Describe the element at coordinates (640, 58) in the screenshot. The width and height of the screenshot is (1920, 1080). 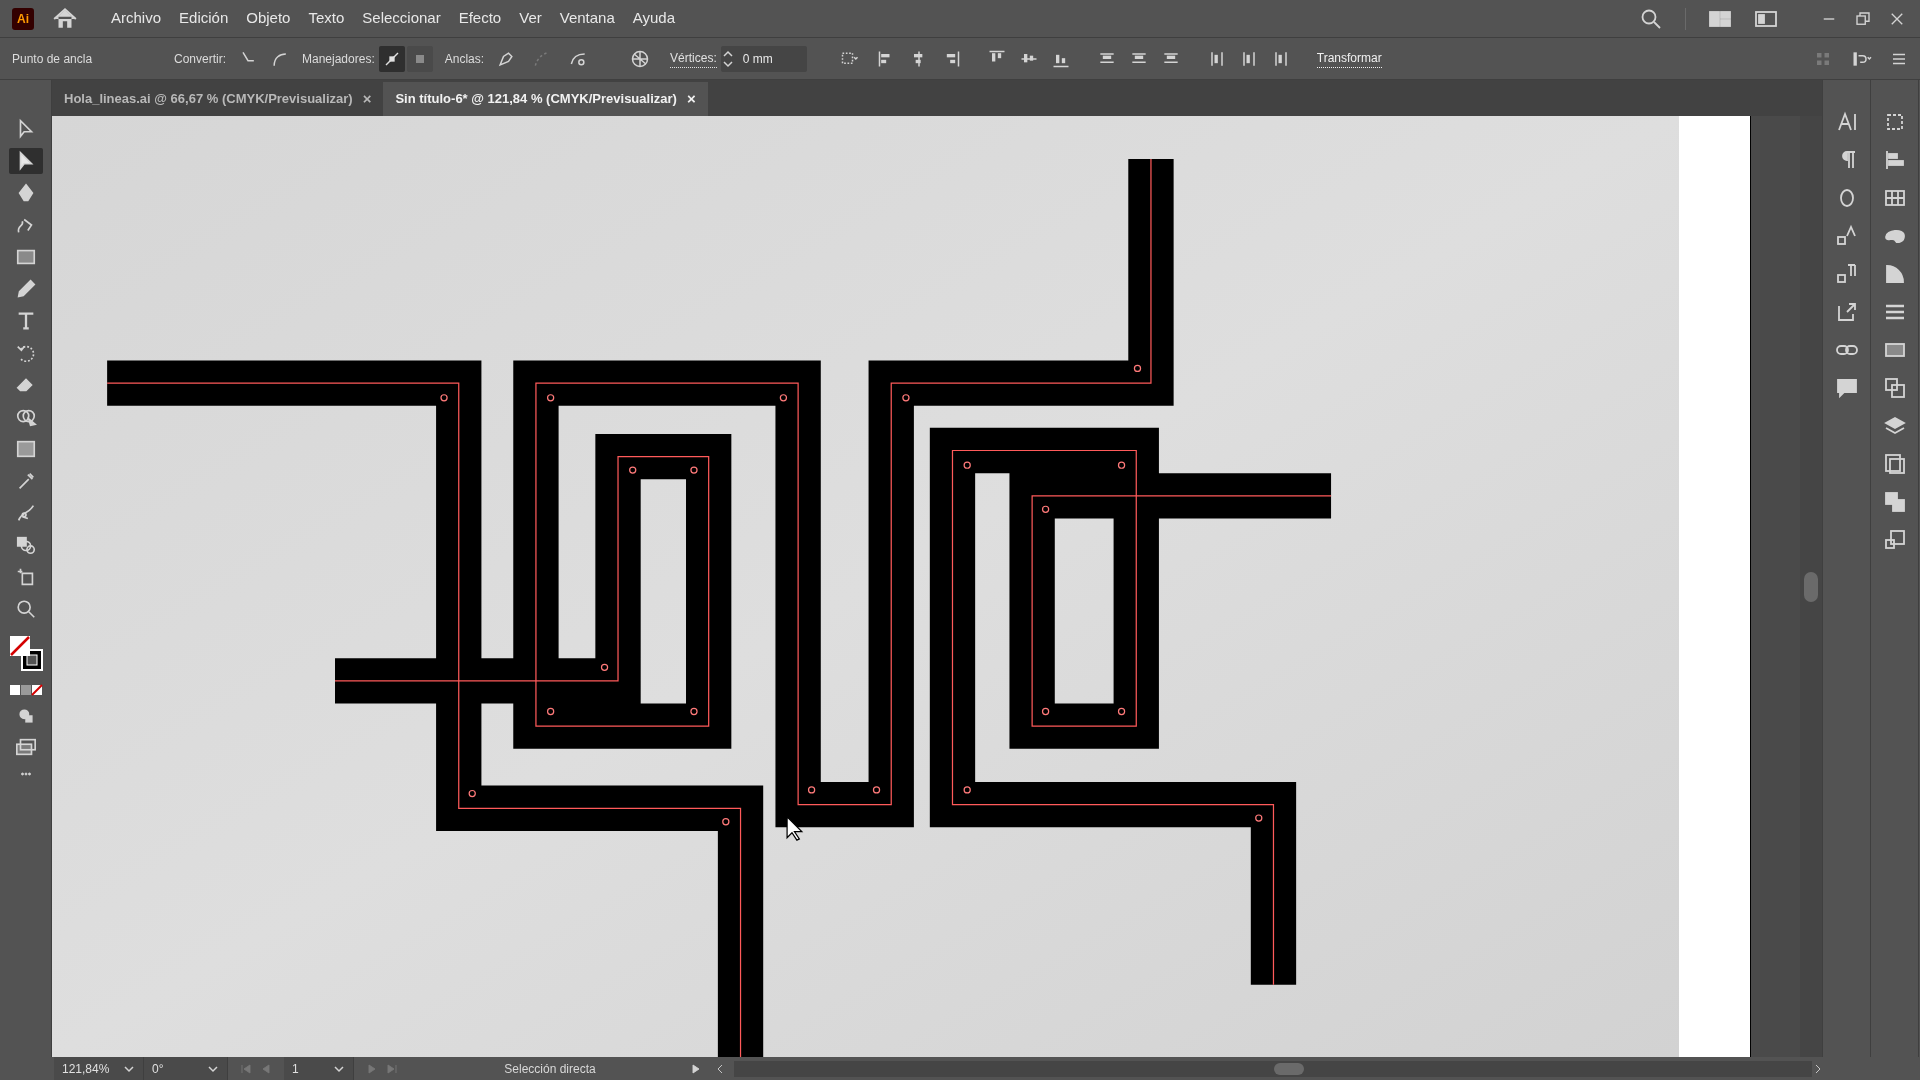
I see `globe-icon` at that location.